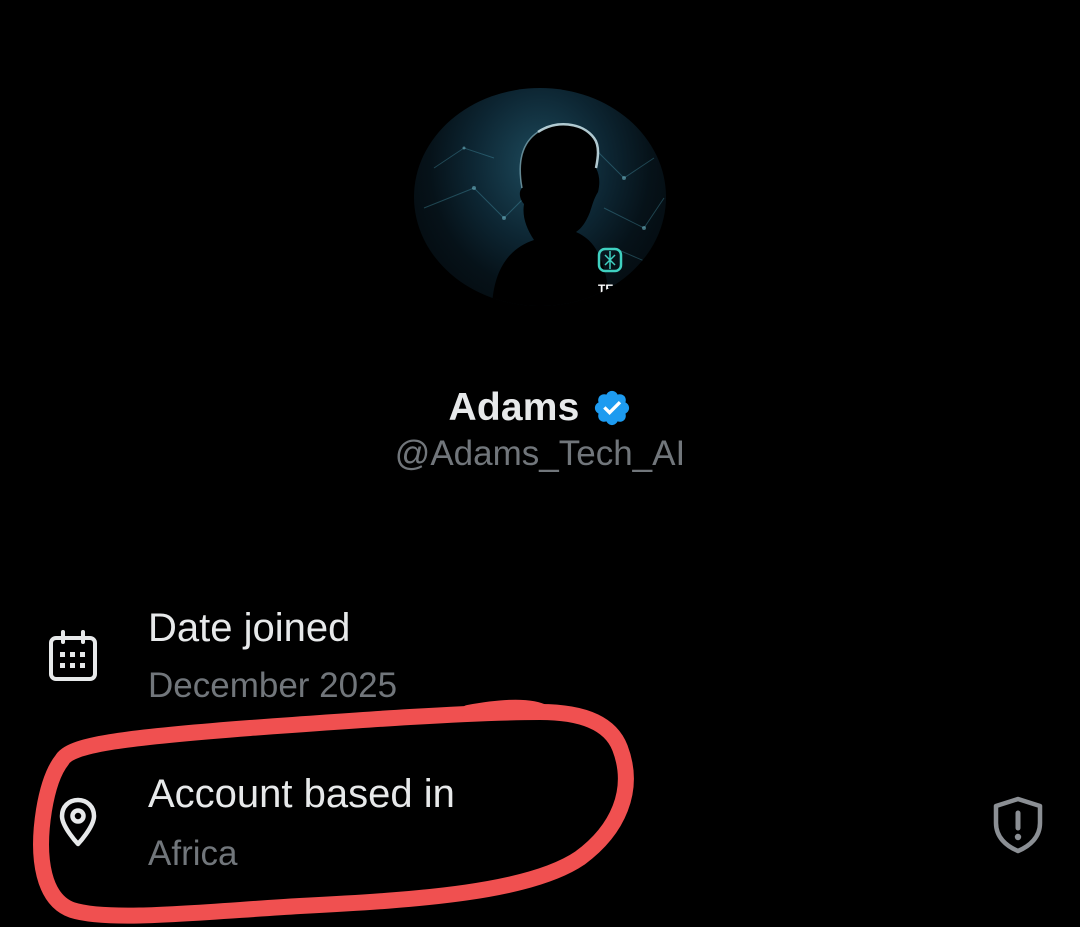  Describe the element at coordinates (544, 214) in the screenshot. I see `avatar-image: TEC` at that location.